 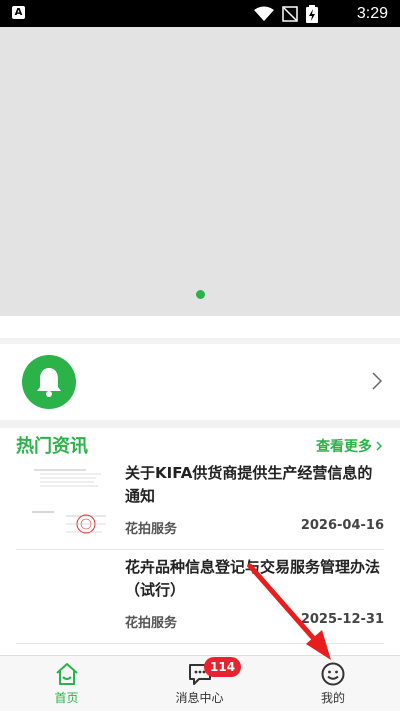 I want to click on divider, so click(x=200, y=424).